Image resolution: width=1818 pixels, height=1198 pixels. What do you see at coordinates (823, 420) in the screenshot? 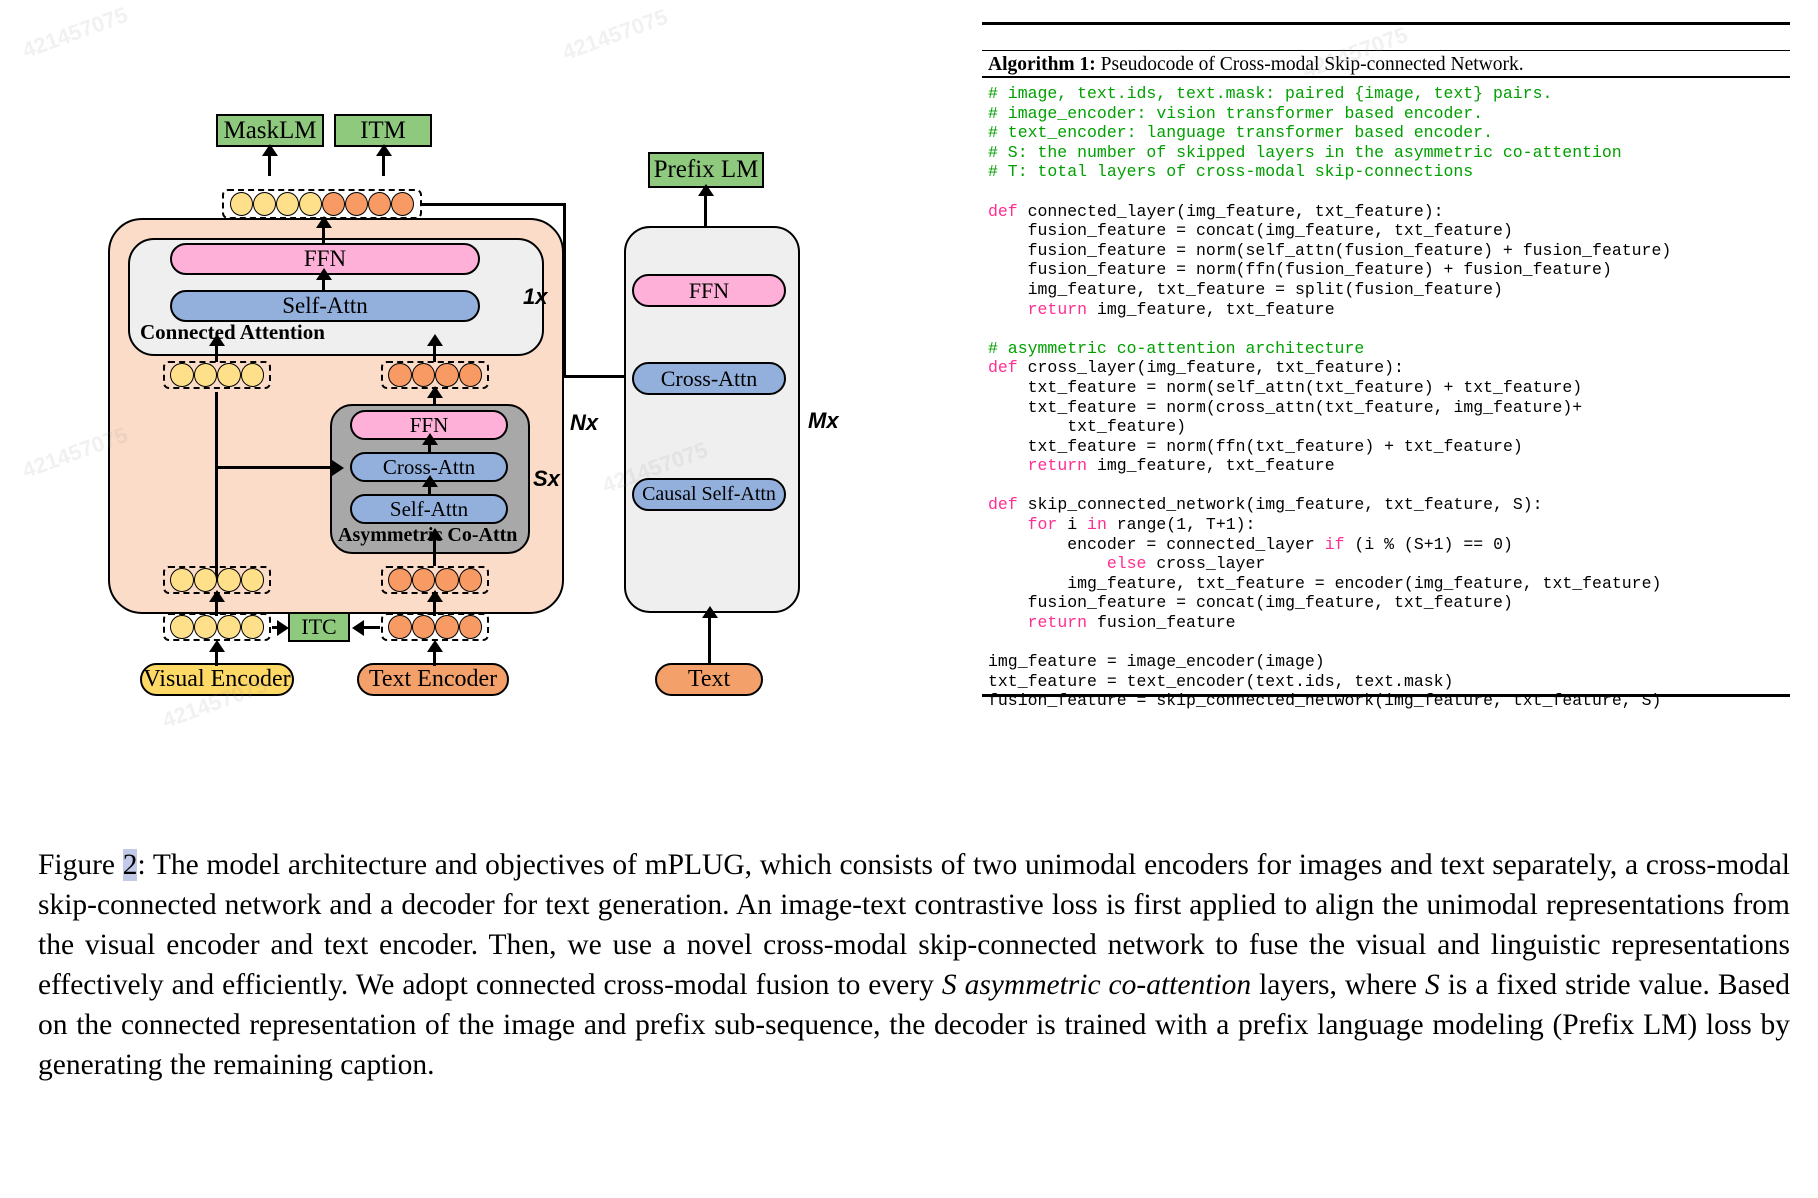
I see `decoder-multiplier: Mx` at bounding box center [823, 420].